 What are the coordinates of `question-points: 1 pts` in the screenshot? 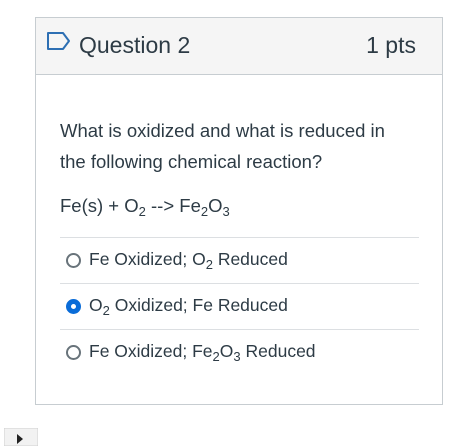 It's located at (391, 45).